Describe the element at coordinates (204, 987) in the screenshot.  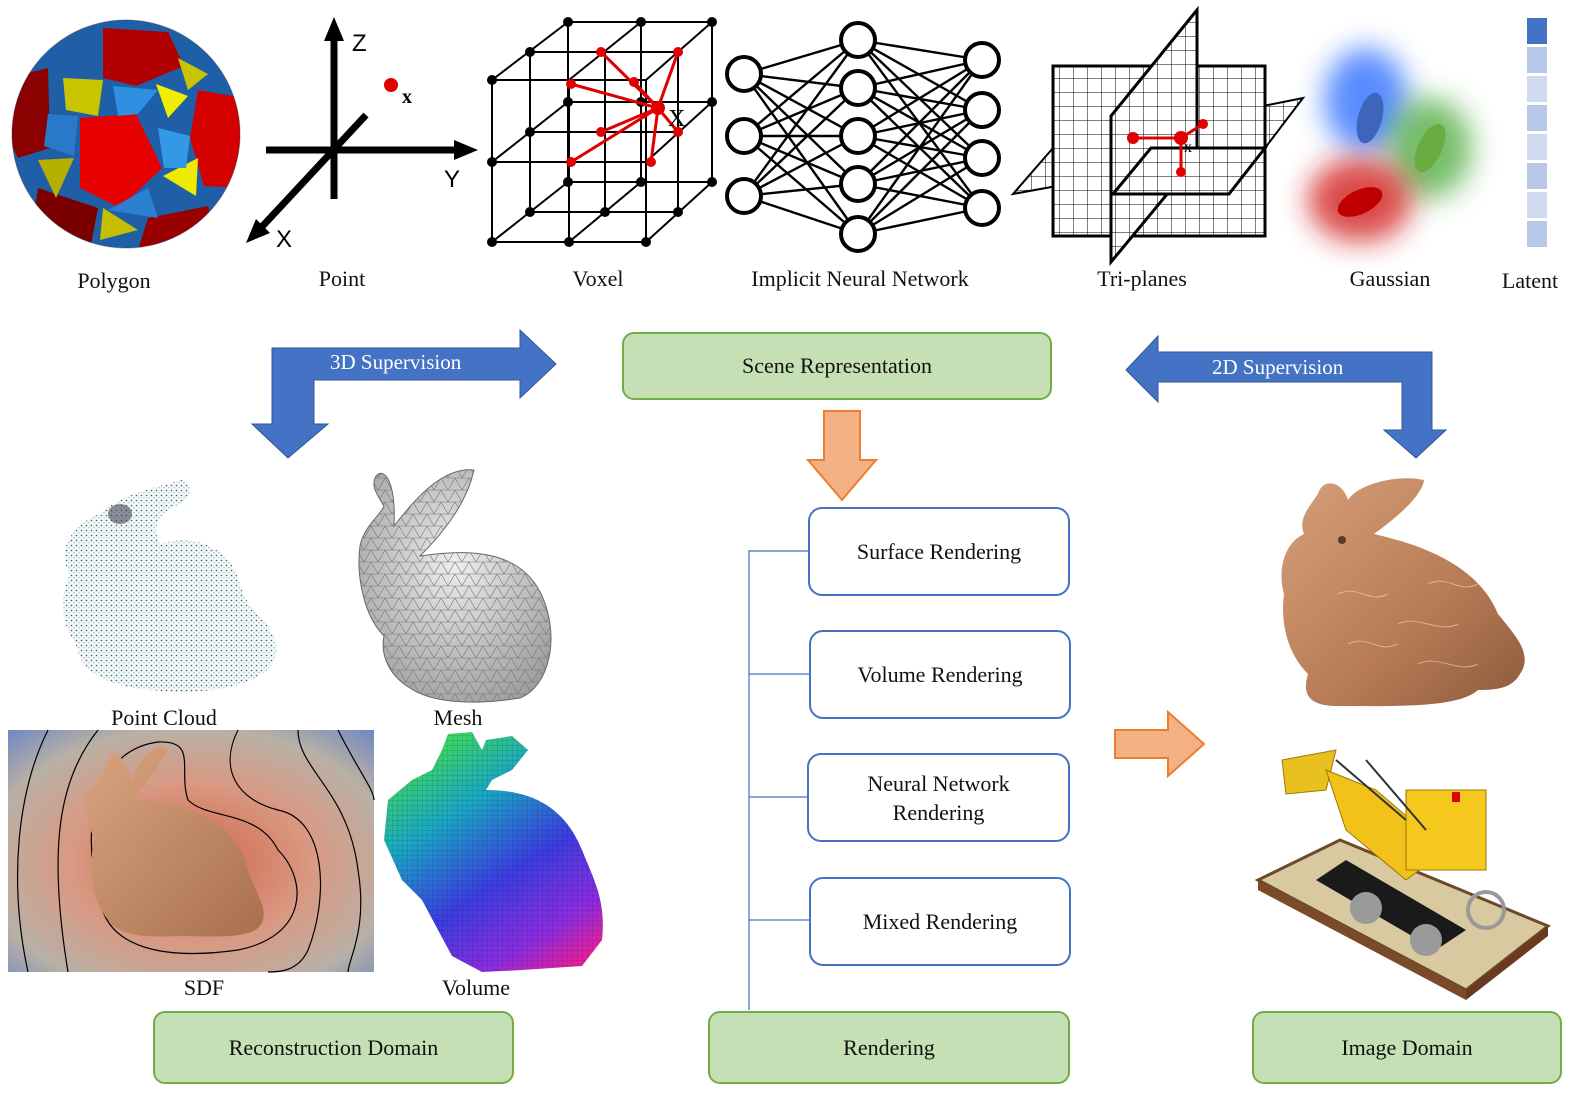
I see `label-sdf: SDF` at that location.